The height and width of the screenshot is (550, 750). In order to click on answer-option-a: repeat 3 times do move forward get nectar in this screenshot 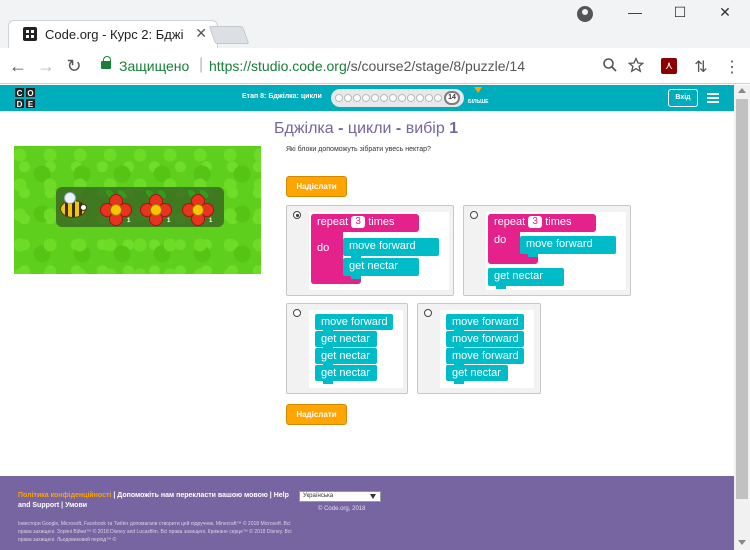, I will do `click(370, 250)`.